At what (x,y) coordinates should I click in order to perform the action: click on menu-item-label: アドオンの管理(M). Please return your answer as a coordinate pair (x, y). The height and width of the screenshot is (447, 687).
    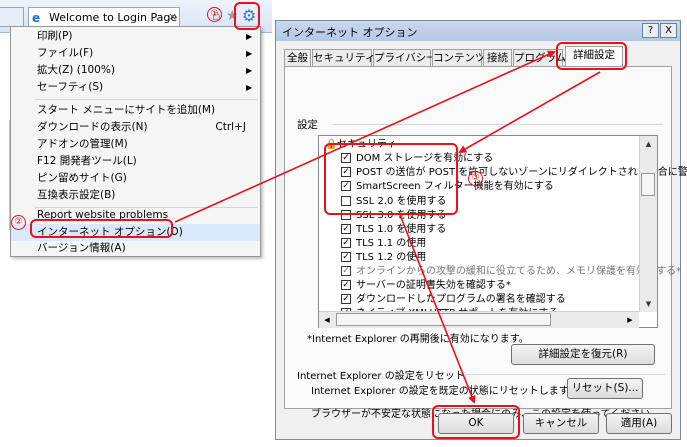
    Looking at the image, I should click on (82, 144).